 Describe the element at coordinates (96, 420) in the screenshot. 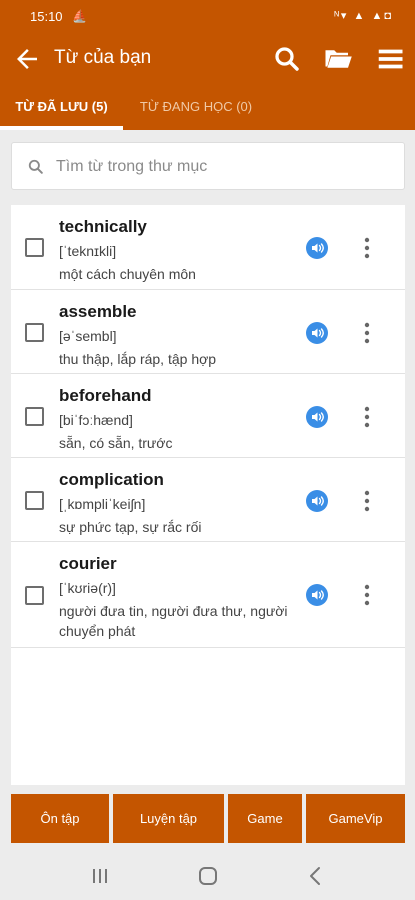

I see `word-pronunciation: [biˈfɔːhænd]` at that location.